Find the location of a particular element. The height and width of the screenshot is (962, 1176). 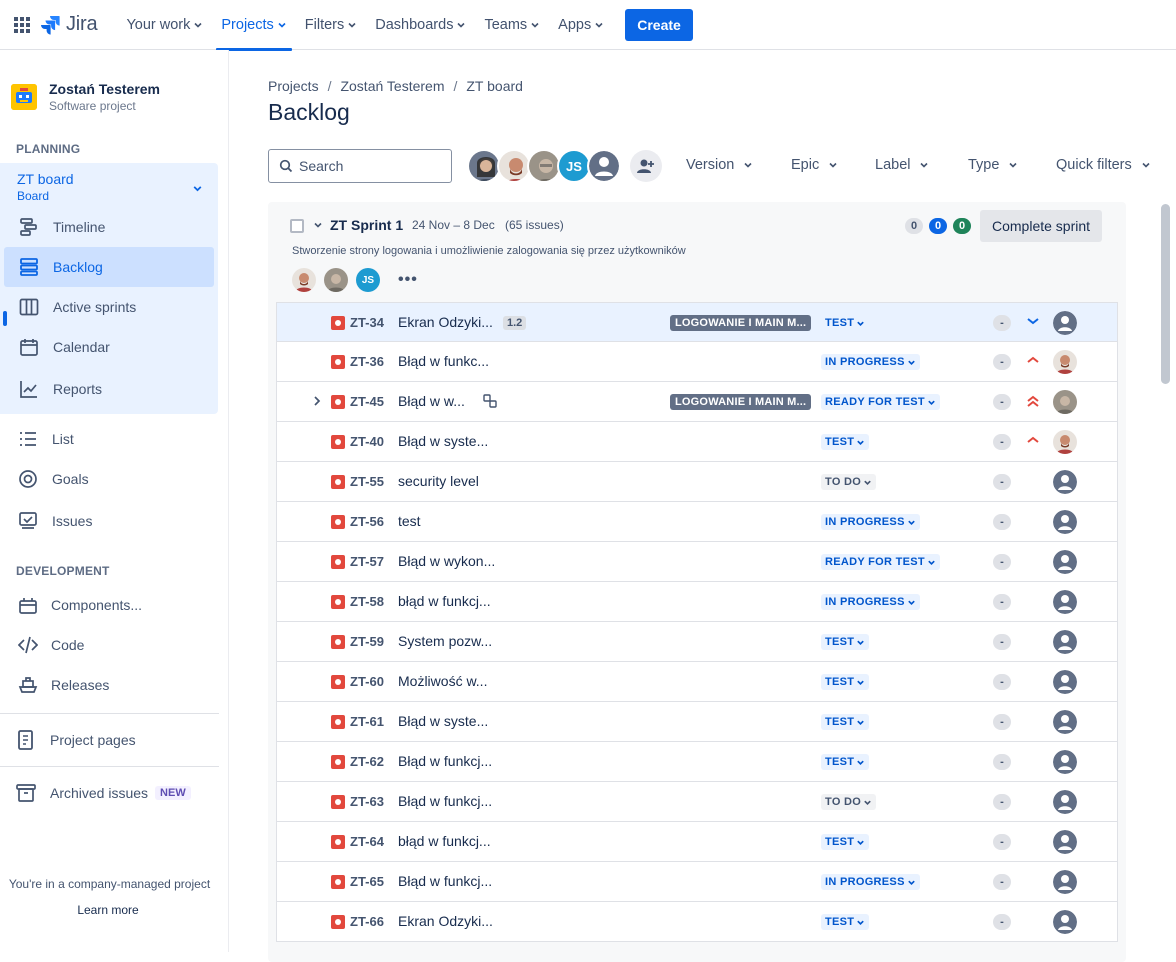

learn-more-link: Learn more is located at coordinates (108, 910).